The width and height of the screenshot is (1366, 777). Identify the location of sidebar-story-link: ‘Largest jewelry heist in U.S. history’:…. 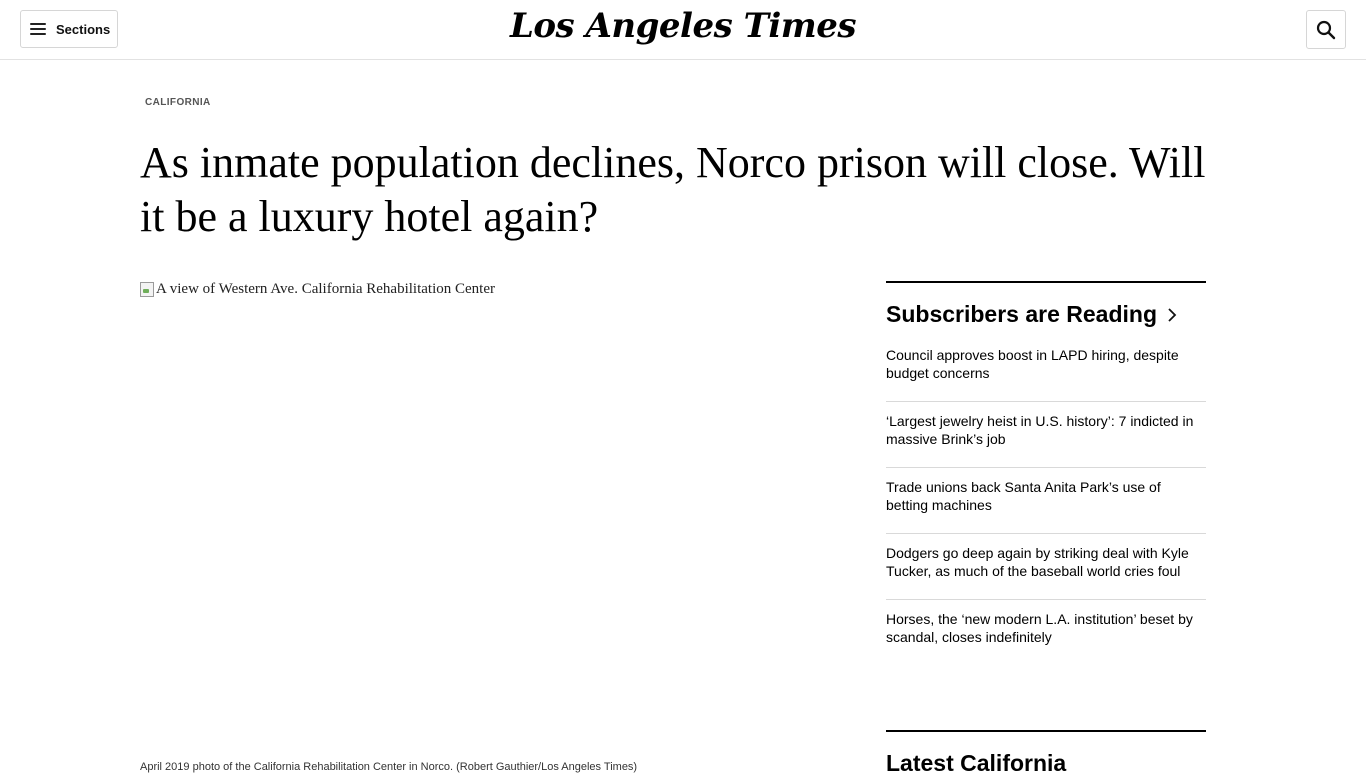
(1046, 440).